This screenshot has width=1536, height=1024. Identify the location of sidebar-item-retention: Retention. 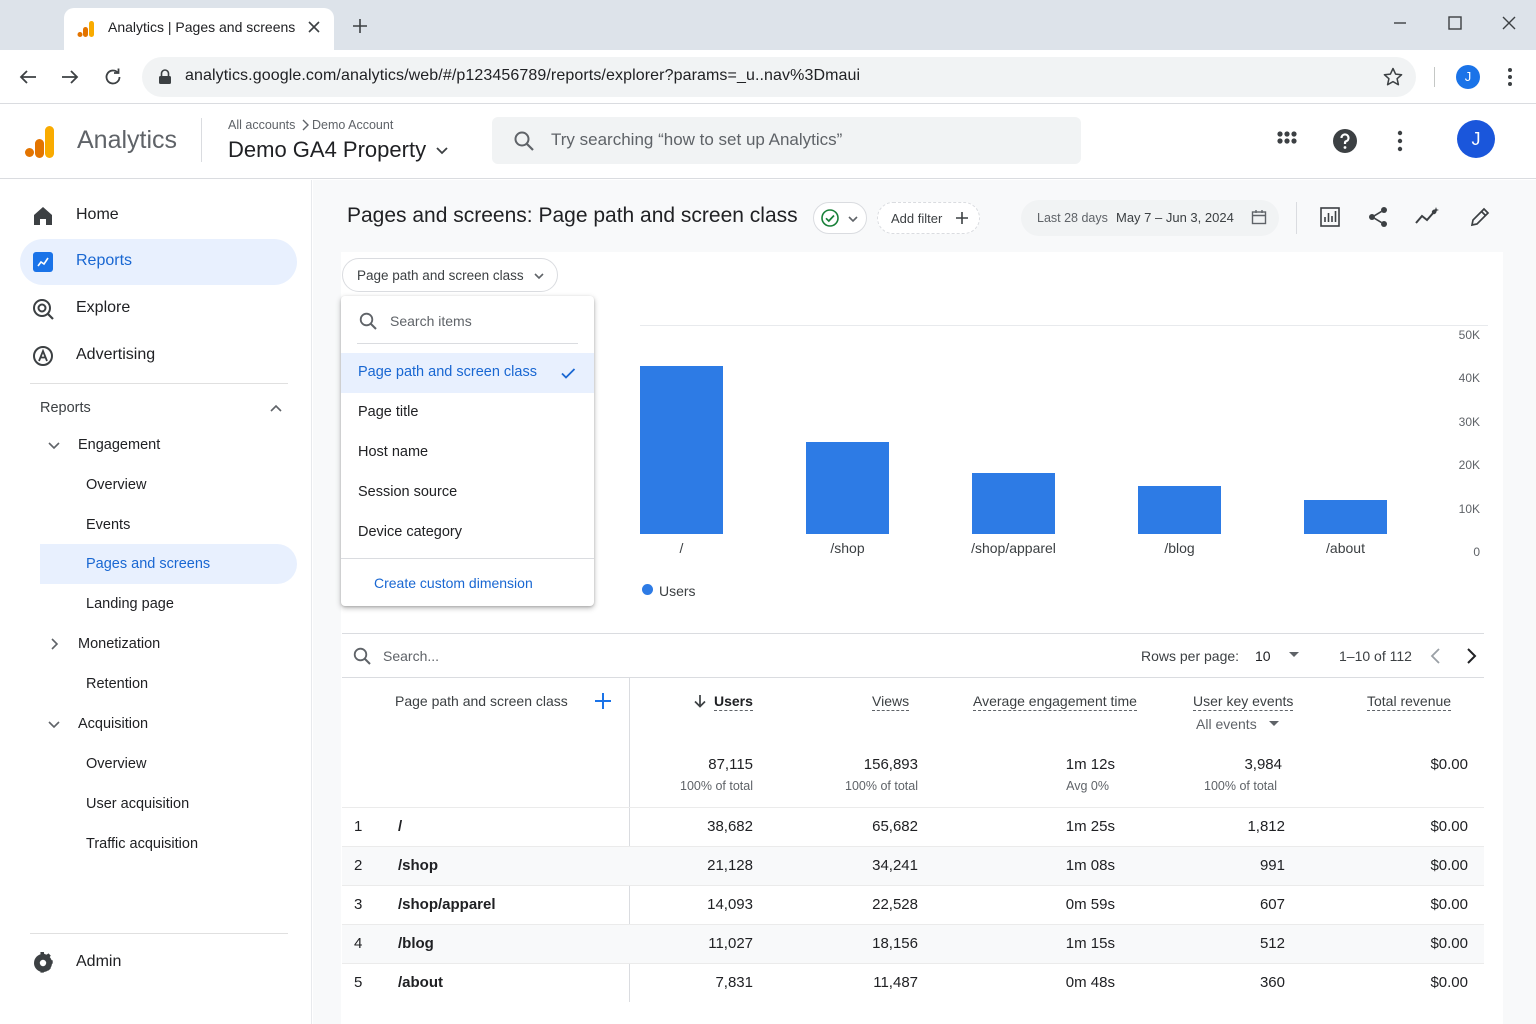
(117, 684).